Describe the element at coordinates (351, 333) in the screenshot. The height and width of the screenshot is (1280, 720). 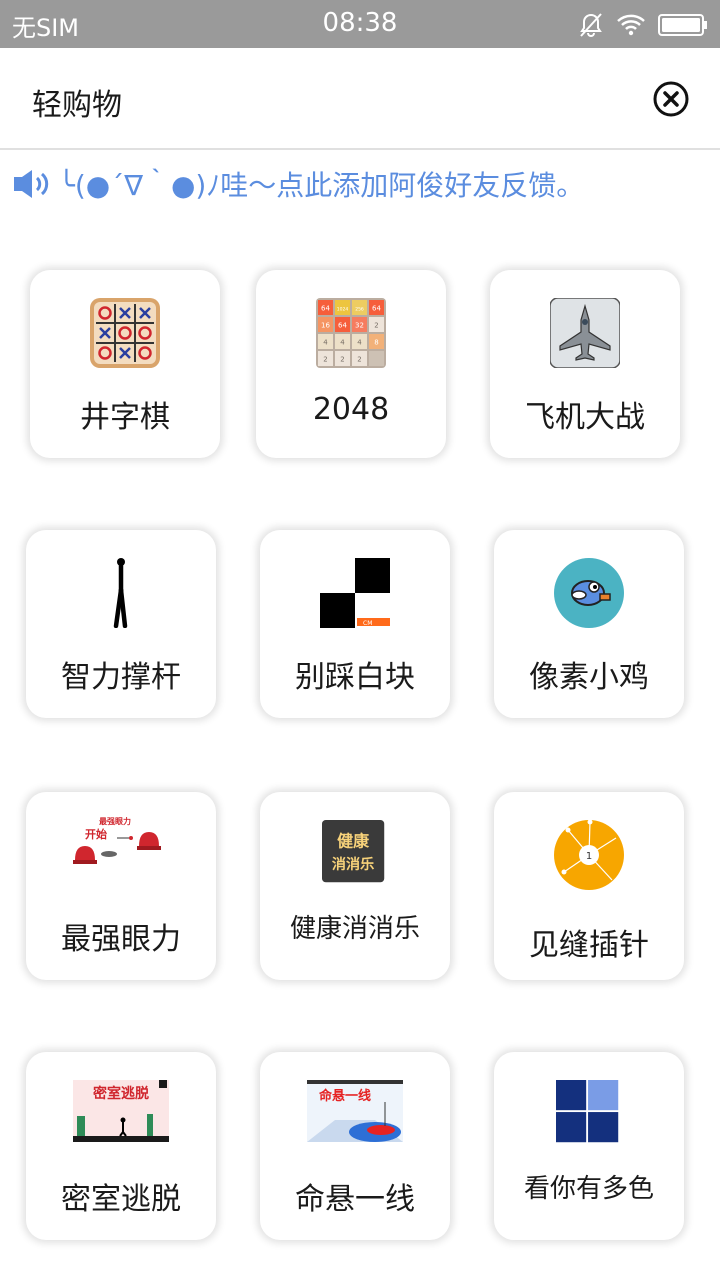
I see `2048-icon: 64 1024 256 64 16 64 32 2 4 4 4 8 2 2 2` at that location.